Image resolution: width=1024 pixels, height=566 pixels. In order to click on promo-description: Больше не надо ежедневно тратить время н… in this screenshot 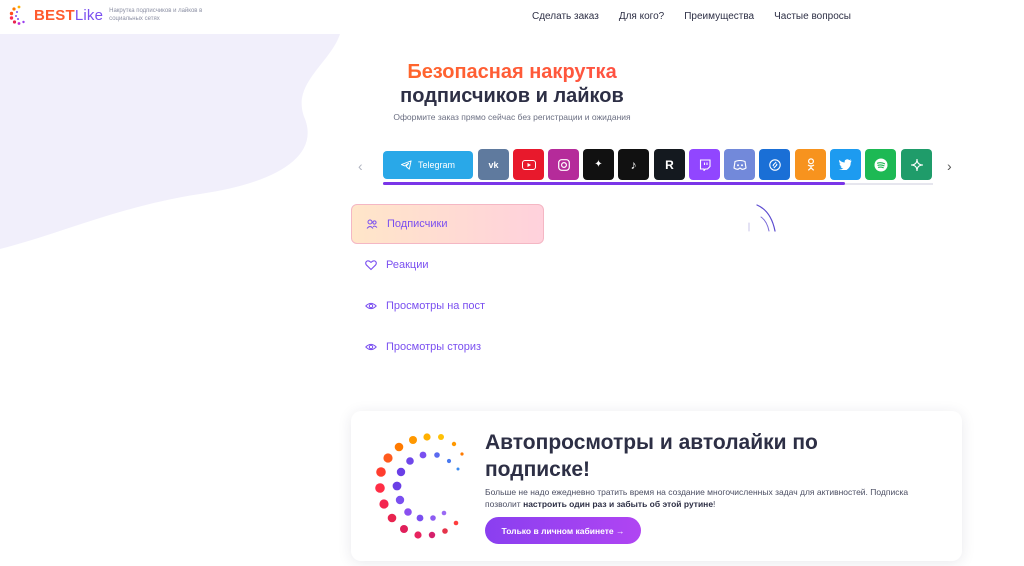, I will do `click(715, 498)`.